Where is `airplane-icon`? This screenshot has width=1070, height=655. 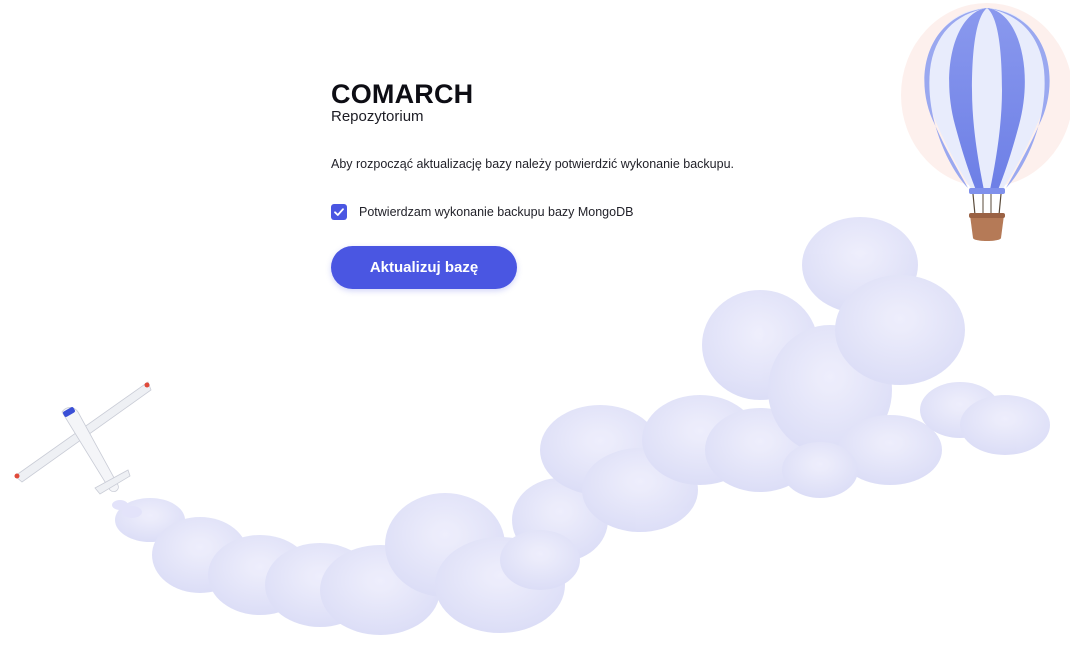
airplane-icon is located at coordinates (83, 449).